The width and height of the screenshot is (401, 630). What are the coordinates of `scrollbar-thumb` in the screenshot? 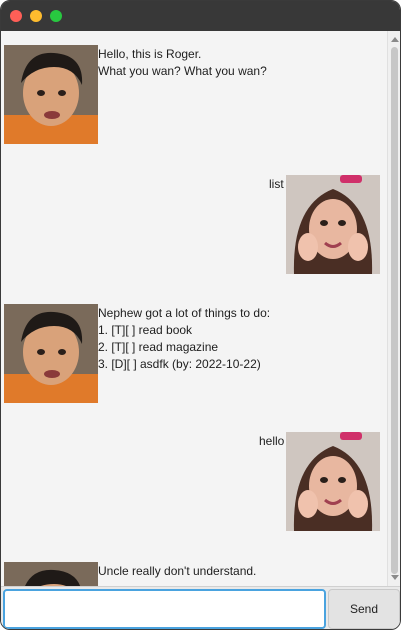 It's located at (394, 310).